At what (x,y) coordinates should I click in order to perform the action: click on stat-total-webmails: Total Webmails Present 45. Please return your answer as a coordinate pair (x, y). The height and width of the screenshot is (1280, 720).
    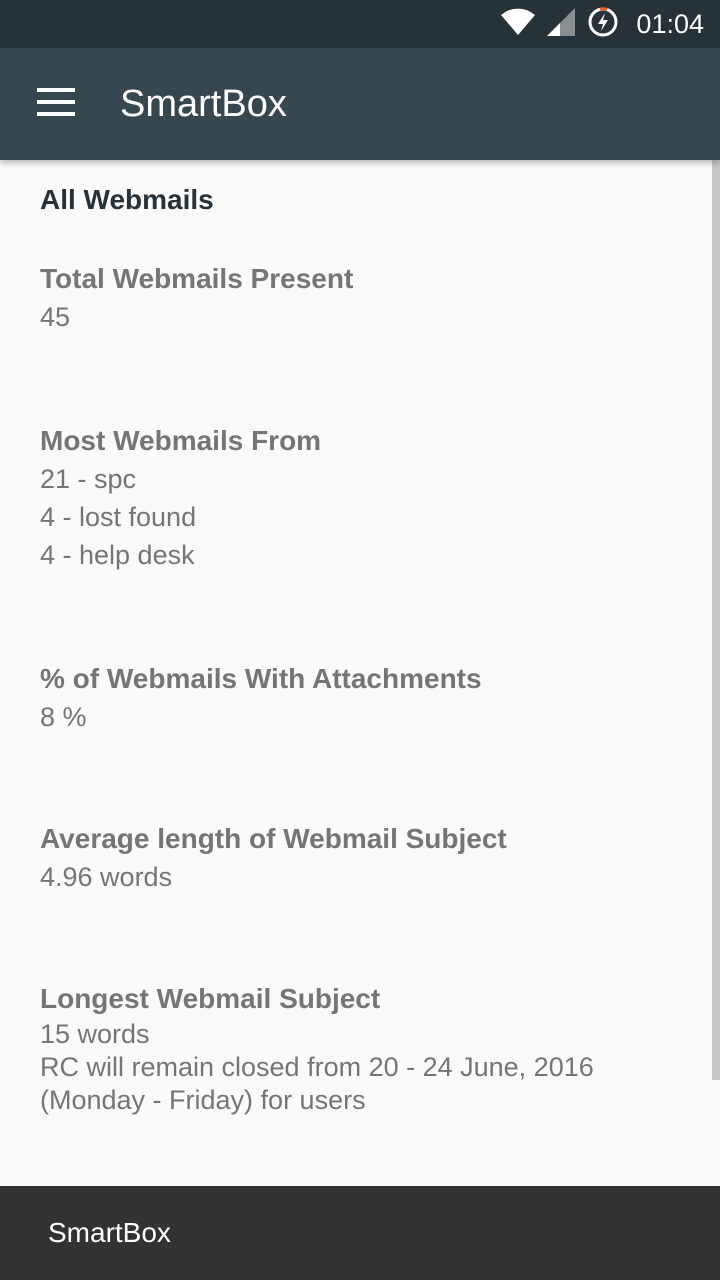
    Looking at the image, I should click on (360, 298).